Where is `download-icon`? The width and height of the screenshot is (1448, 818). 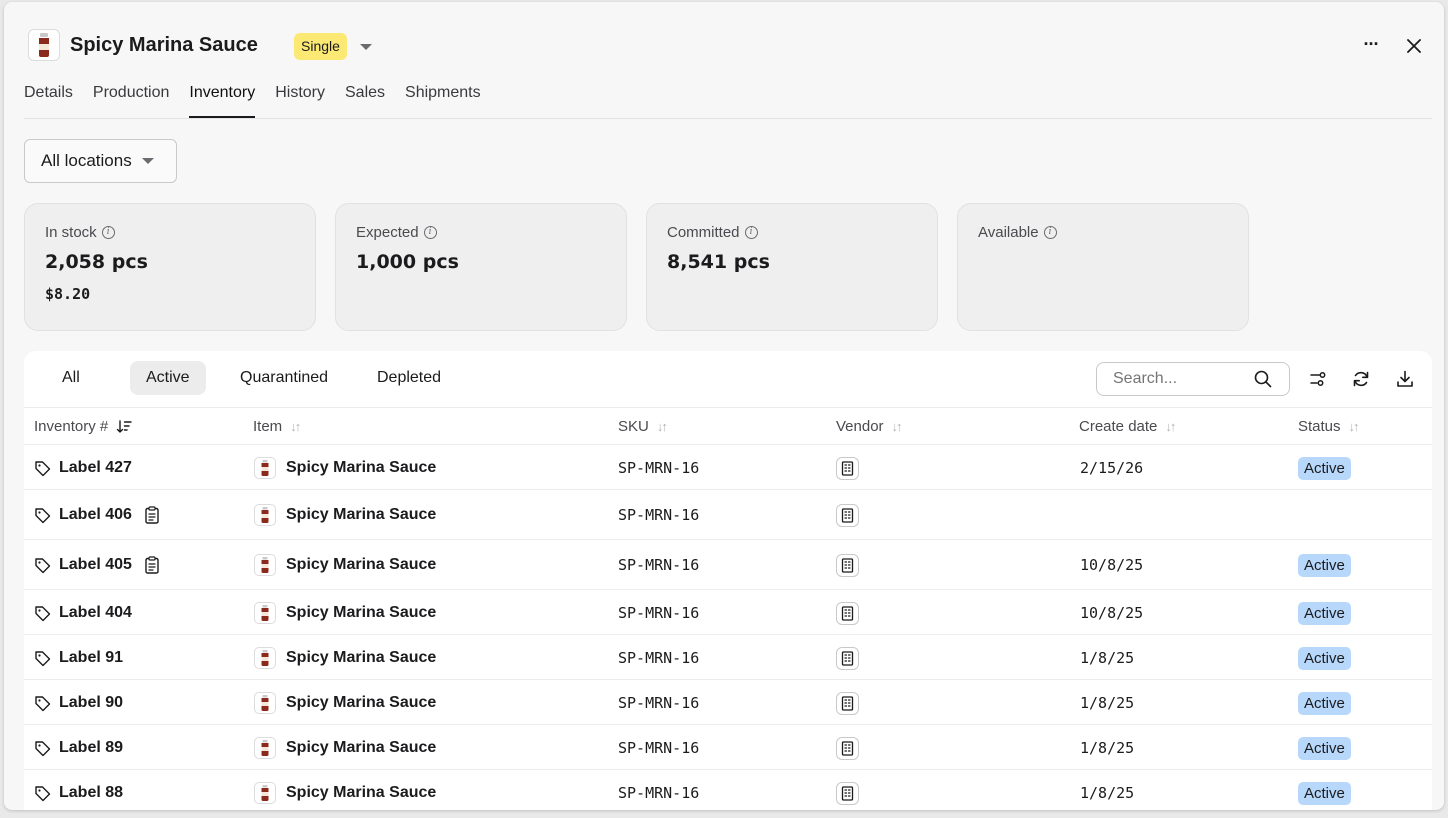 download-icon is located at coordinates (1405, 379).